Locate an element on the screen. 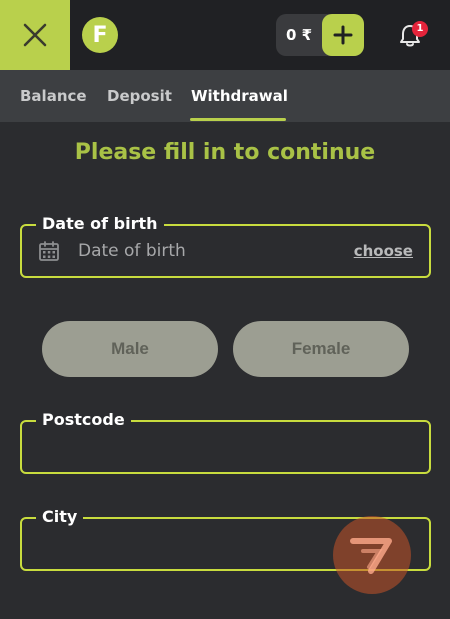 This screenshot has height=619, width=450. tab-bar: Balance Deposit Withdrawal is located at coordinates (225, 96).